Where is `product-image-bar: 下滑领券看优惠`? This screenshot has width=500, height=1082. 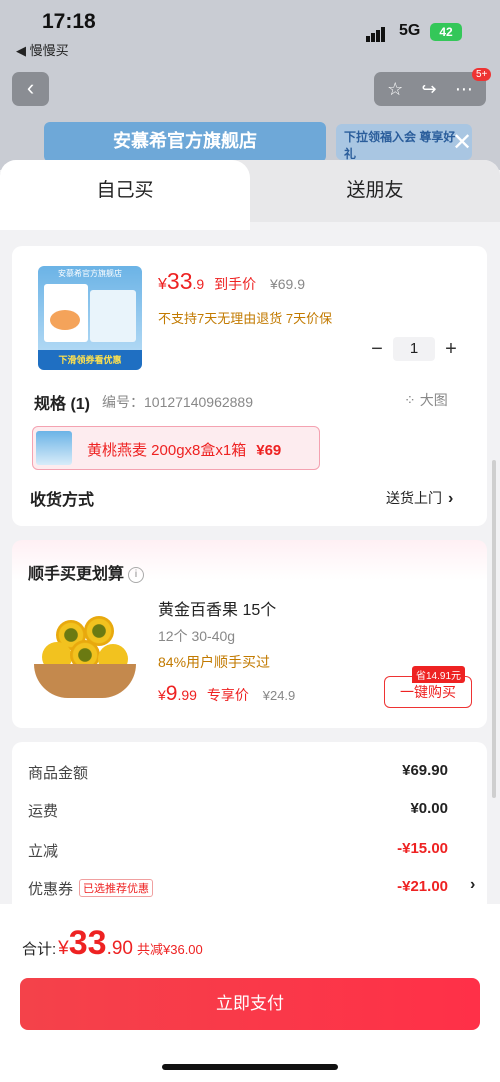 product-image-bar: 下滑领券看优惠 is located at coordinates (90, 360).